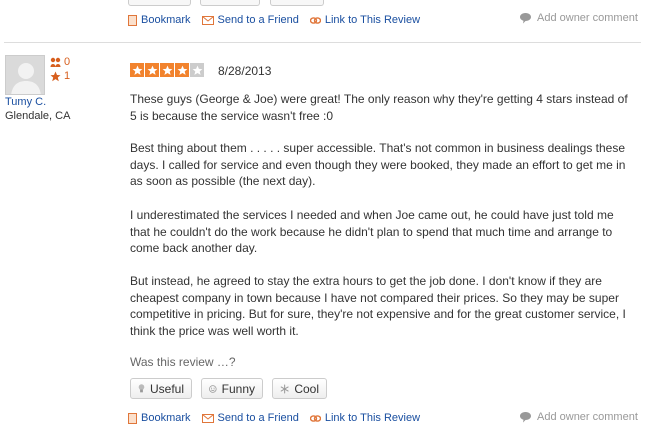 Image resolution: width=645 pixels, height=437 pixels. Describe the element at coordinates (55, 62) in the screenshot. I see `friends-icon` at that location.